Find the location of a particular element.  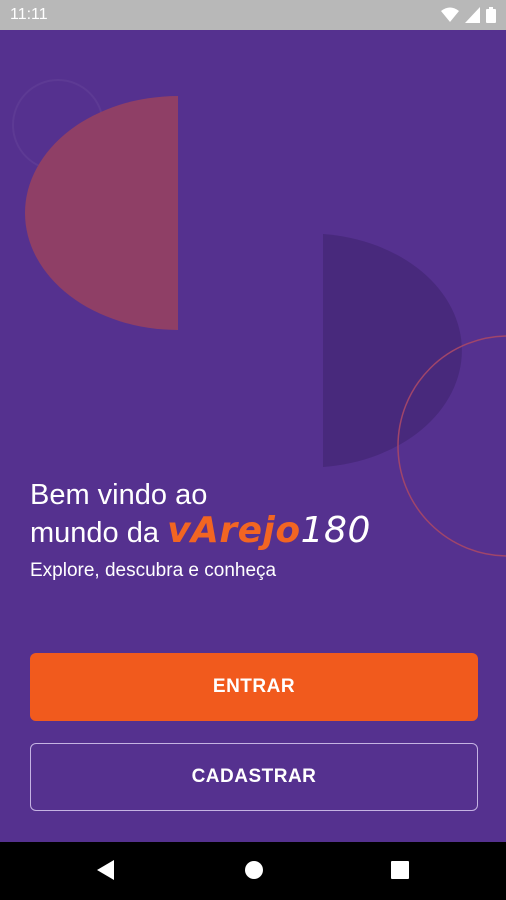

welcome-line-1: Bem vindo ao is located at coordinates (119, 495).